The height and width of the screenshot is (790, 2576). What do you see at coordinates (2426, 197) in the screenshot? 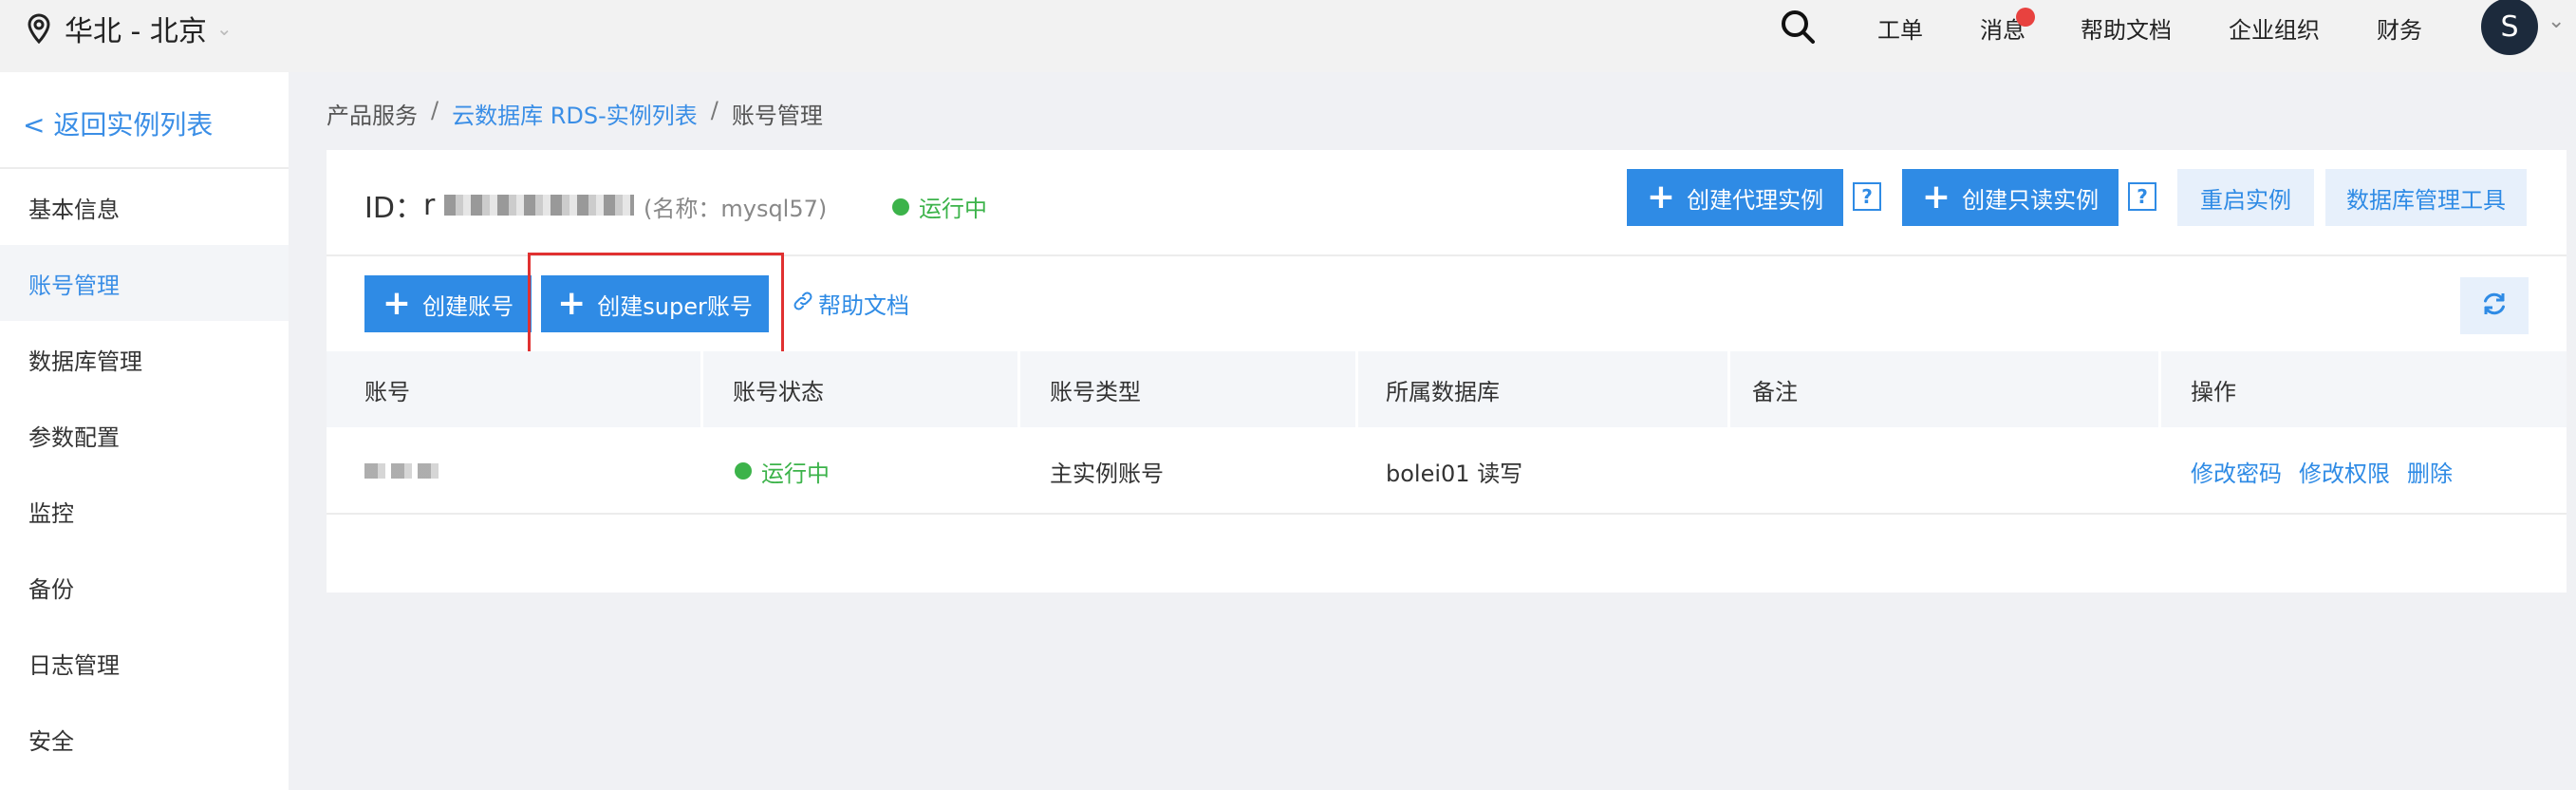
I see `db-management-tool-button: 数据库管理工具` at bounding box center [2426, 197].